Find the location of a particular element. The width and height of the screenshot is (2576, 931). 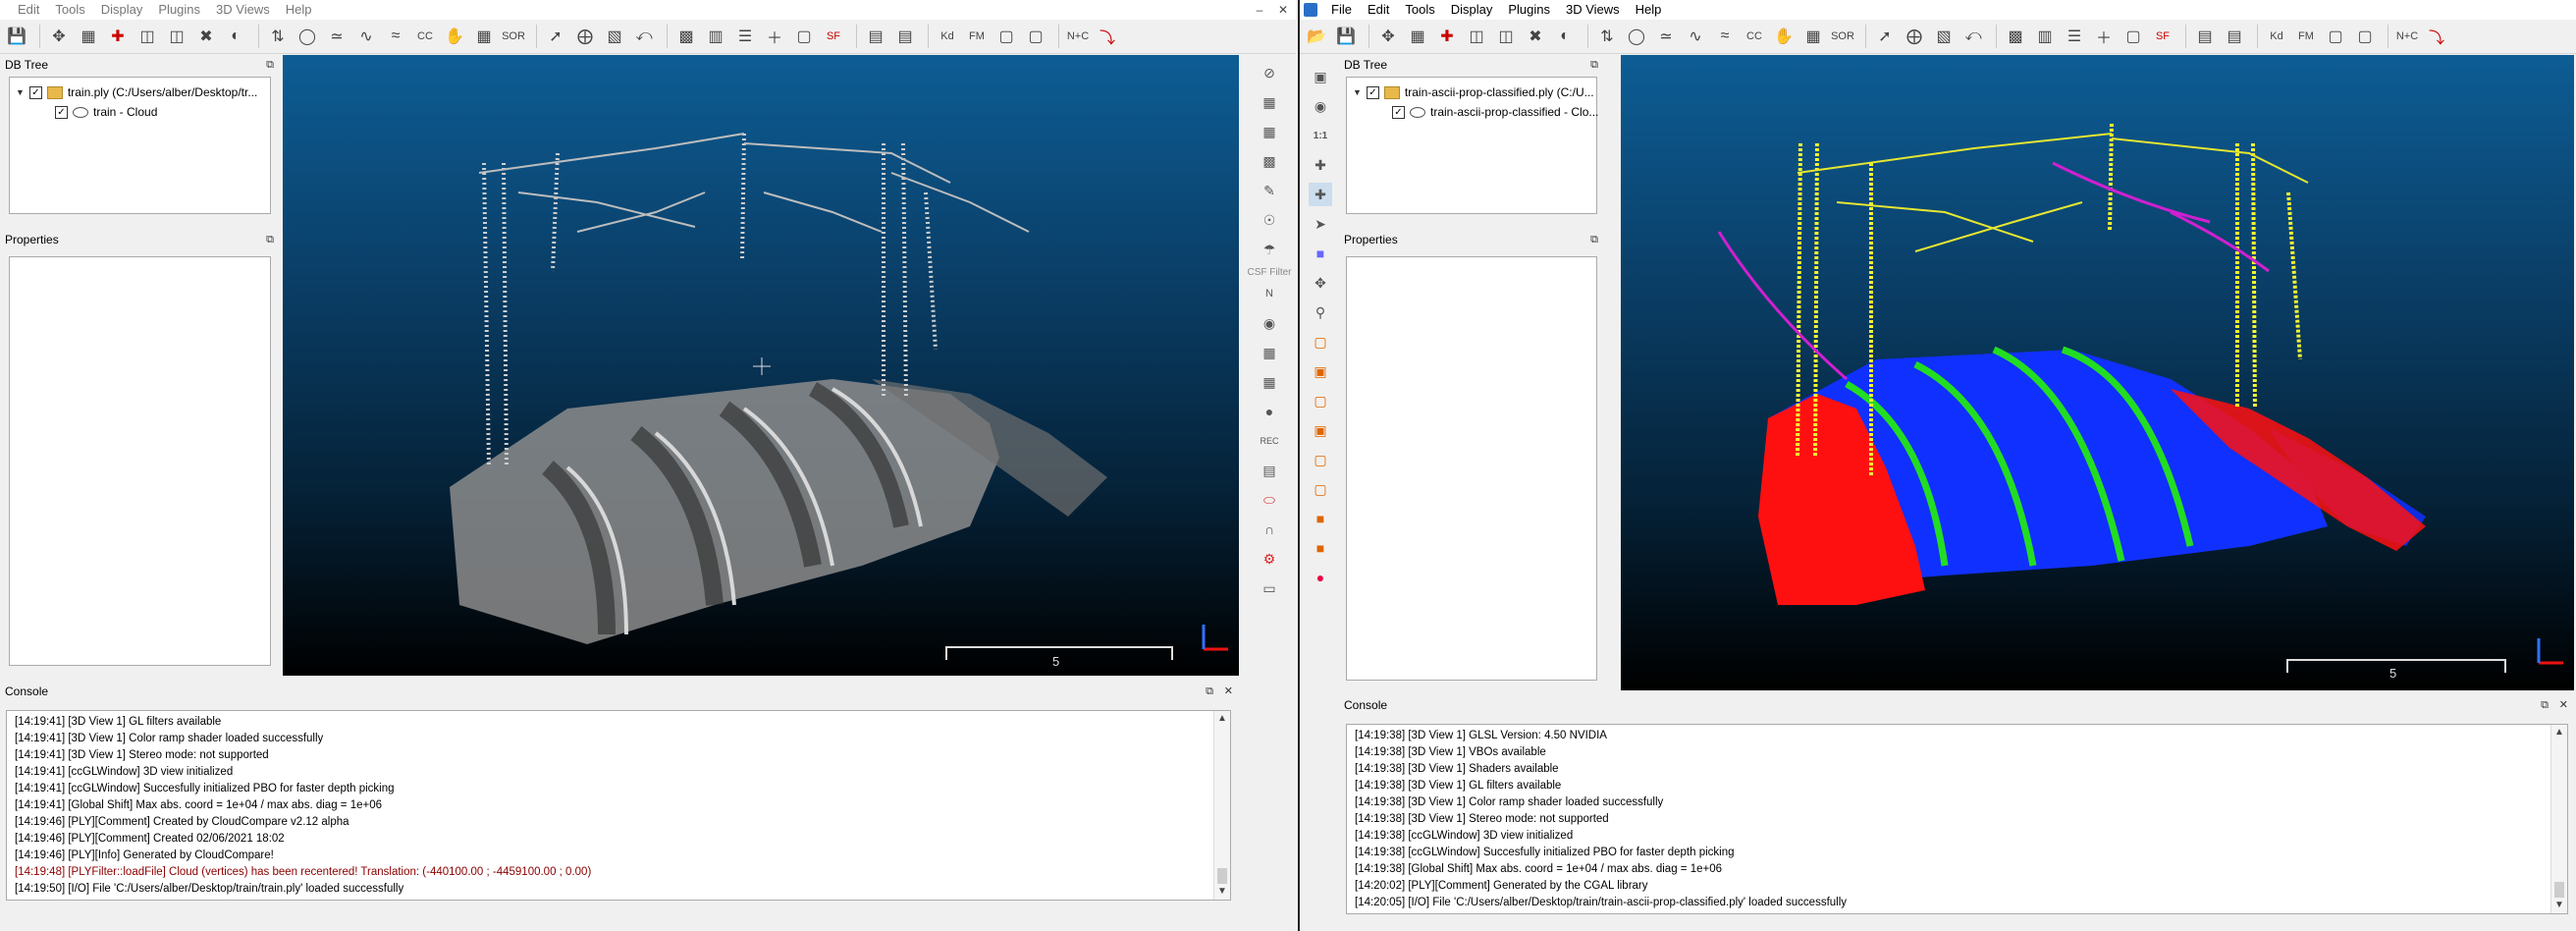

north-icon: N is located at coordinates (1269, 294).